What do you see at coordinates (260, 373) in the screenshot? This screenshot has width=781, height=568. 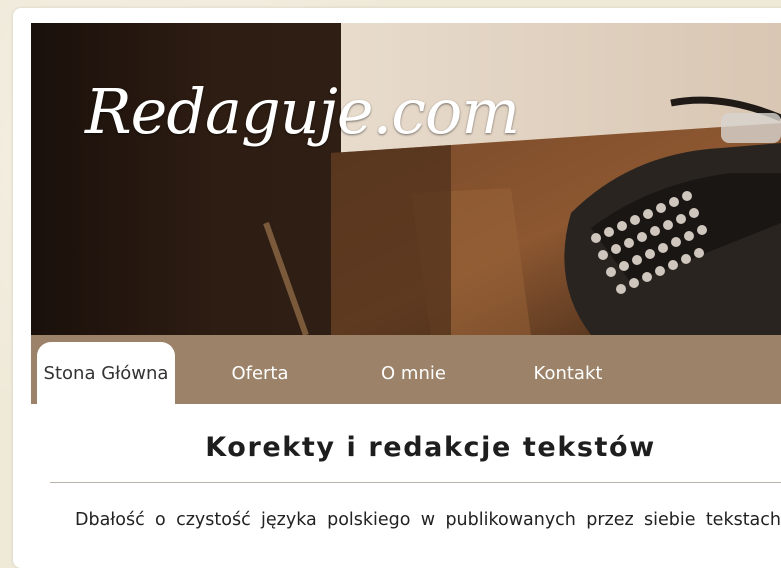 I see `nav-item-offer: Oferta` at bounding box center [260, 373].